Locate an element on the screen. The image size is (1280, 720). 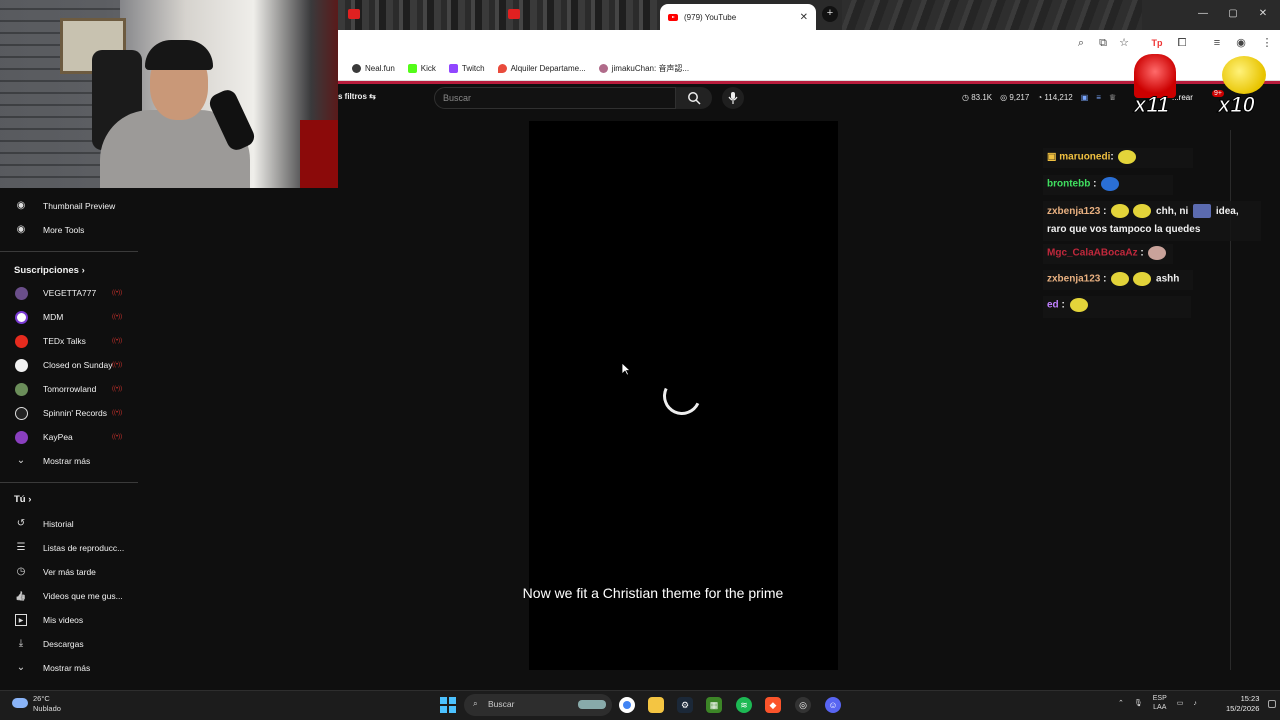
chat-text: raro que vos tampoco la quedes is located at coordinates (1124, 229).